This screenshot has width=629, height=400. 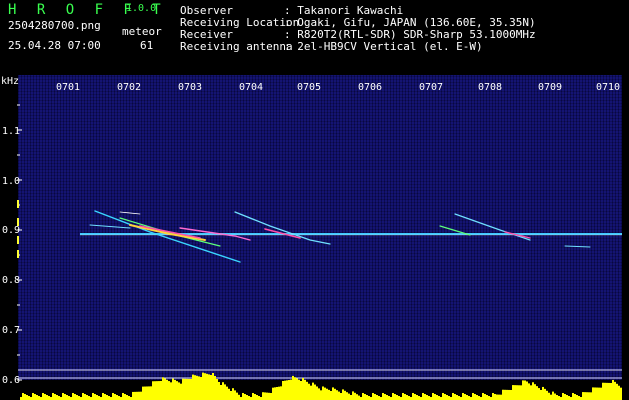 I want to click on x-tick-label: 0708, so click(x=490, y=87).